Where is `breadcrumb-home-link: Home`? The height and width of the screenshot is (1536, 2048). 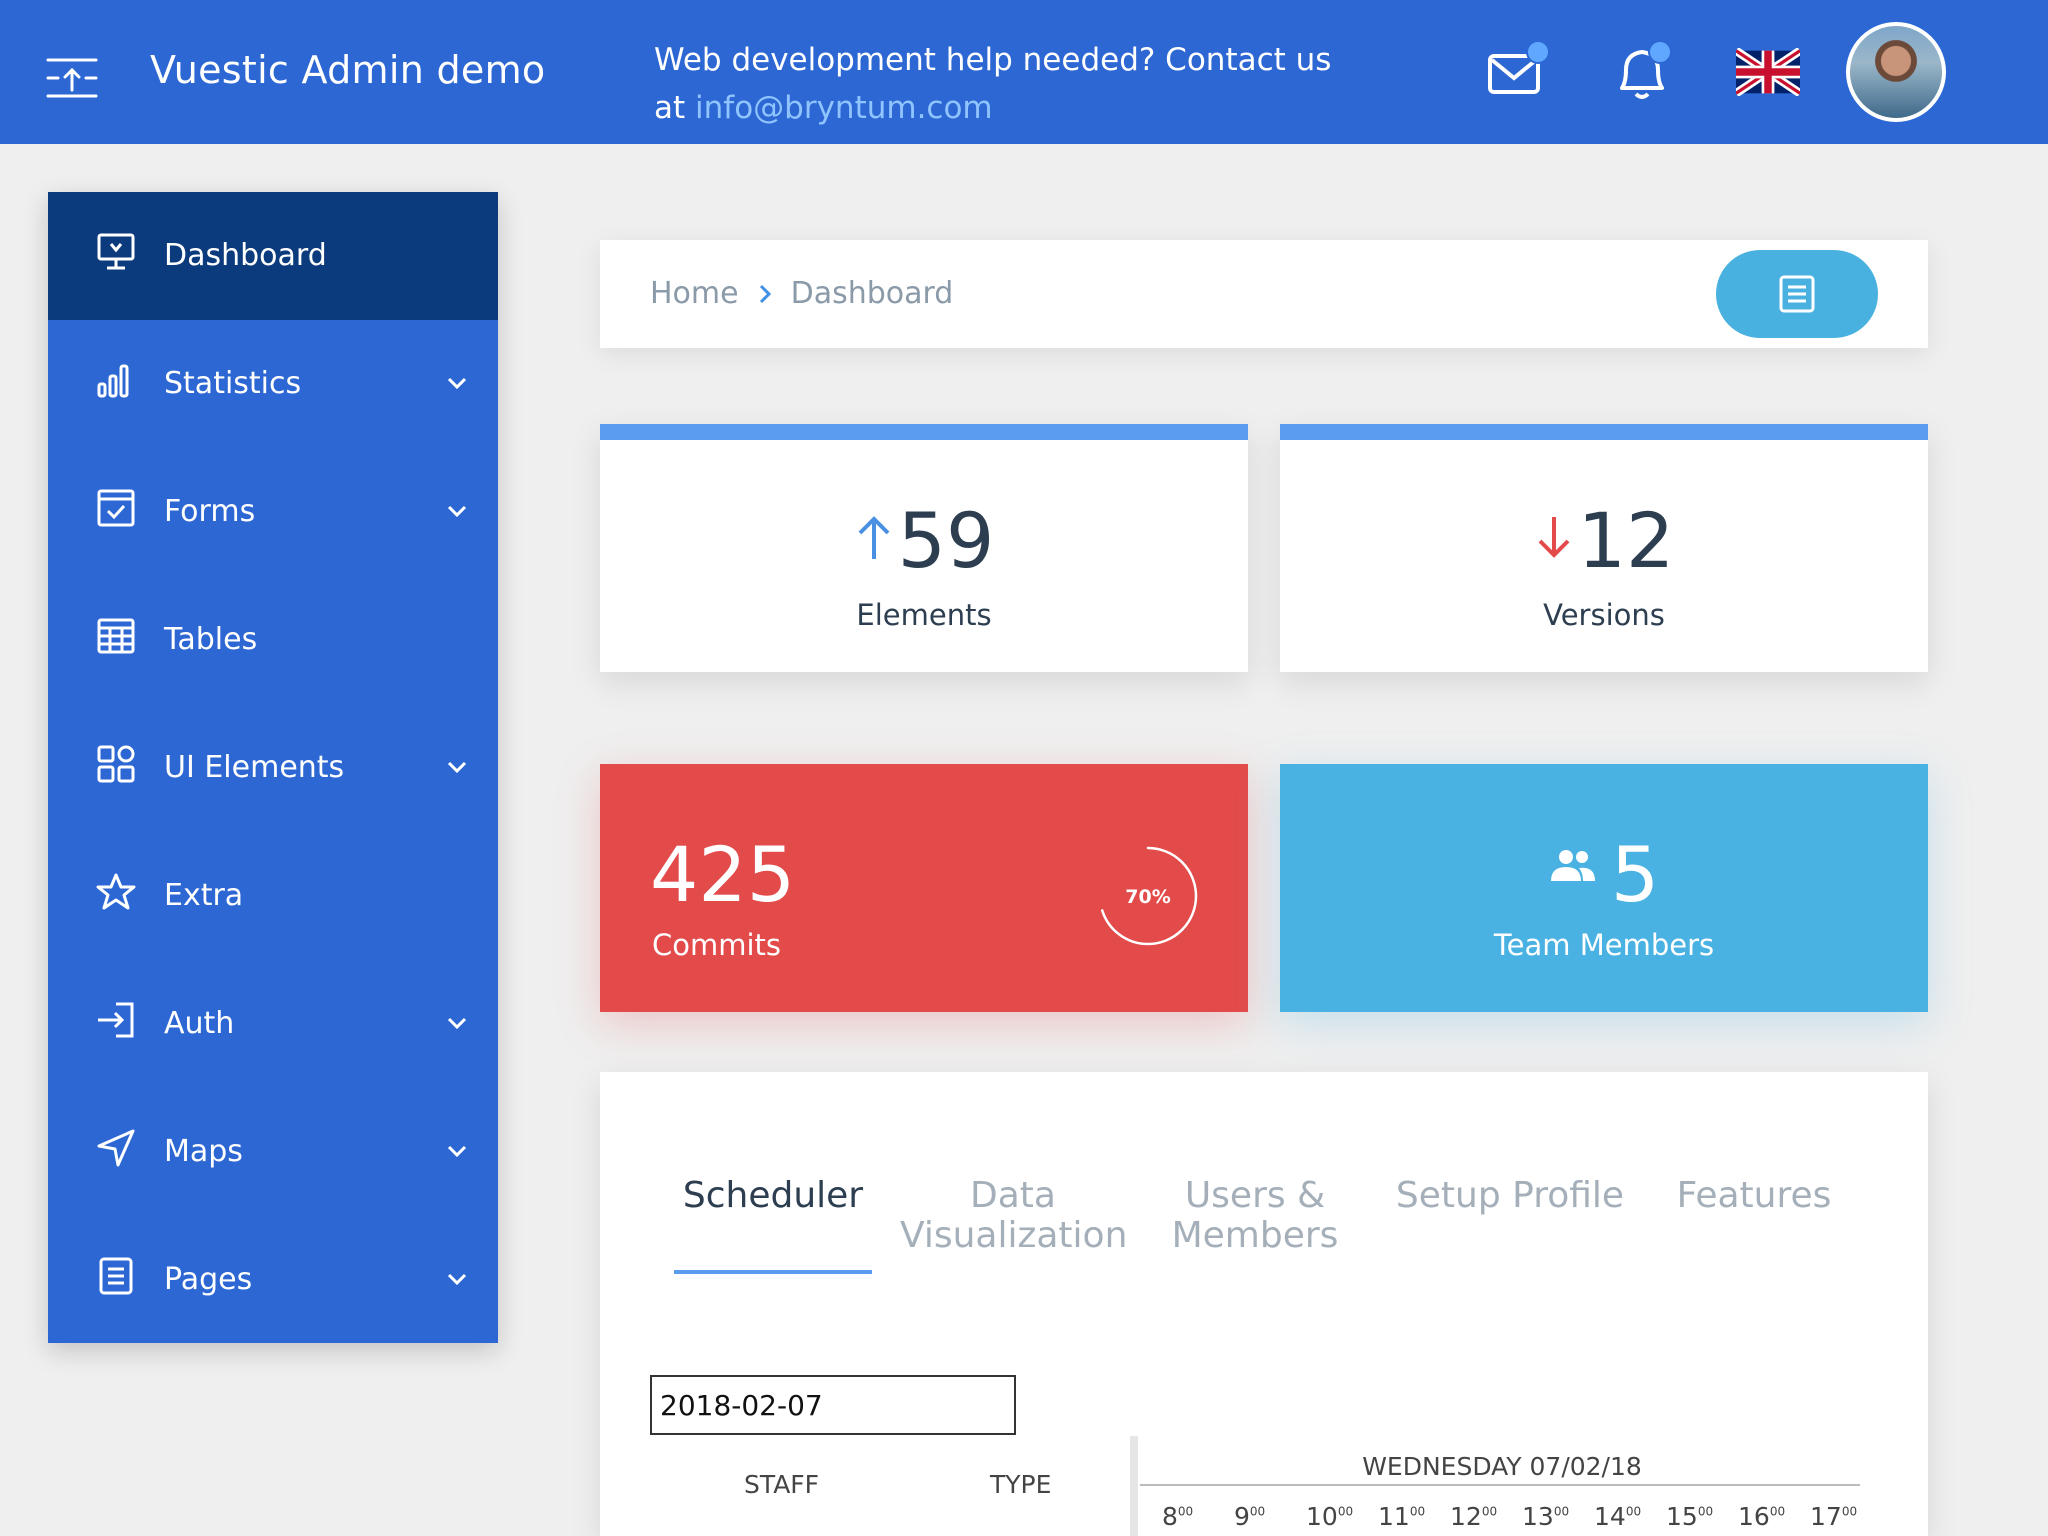
breadcrumb-home-link: Home is located at coordinates (694, 293).